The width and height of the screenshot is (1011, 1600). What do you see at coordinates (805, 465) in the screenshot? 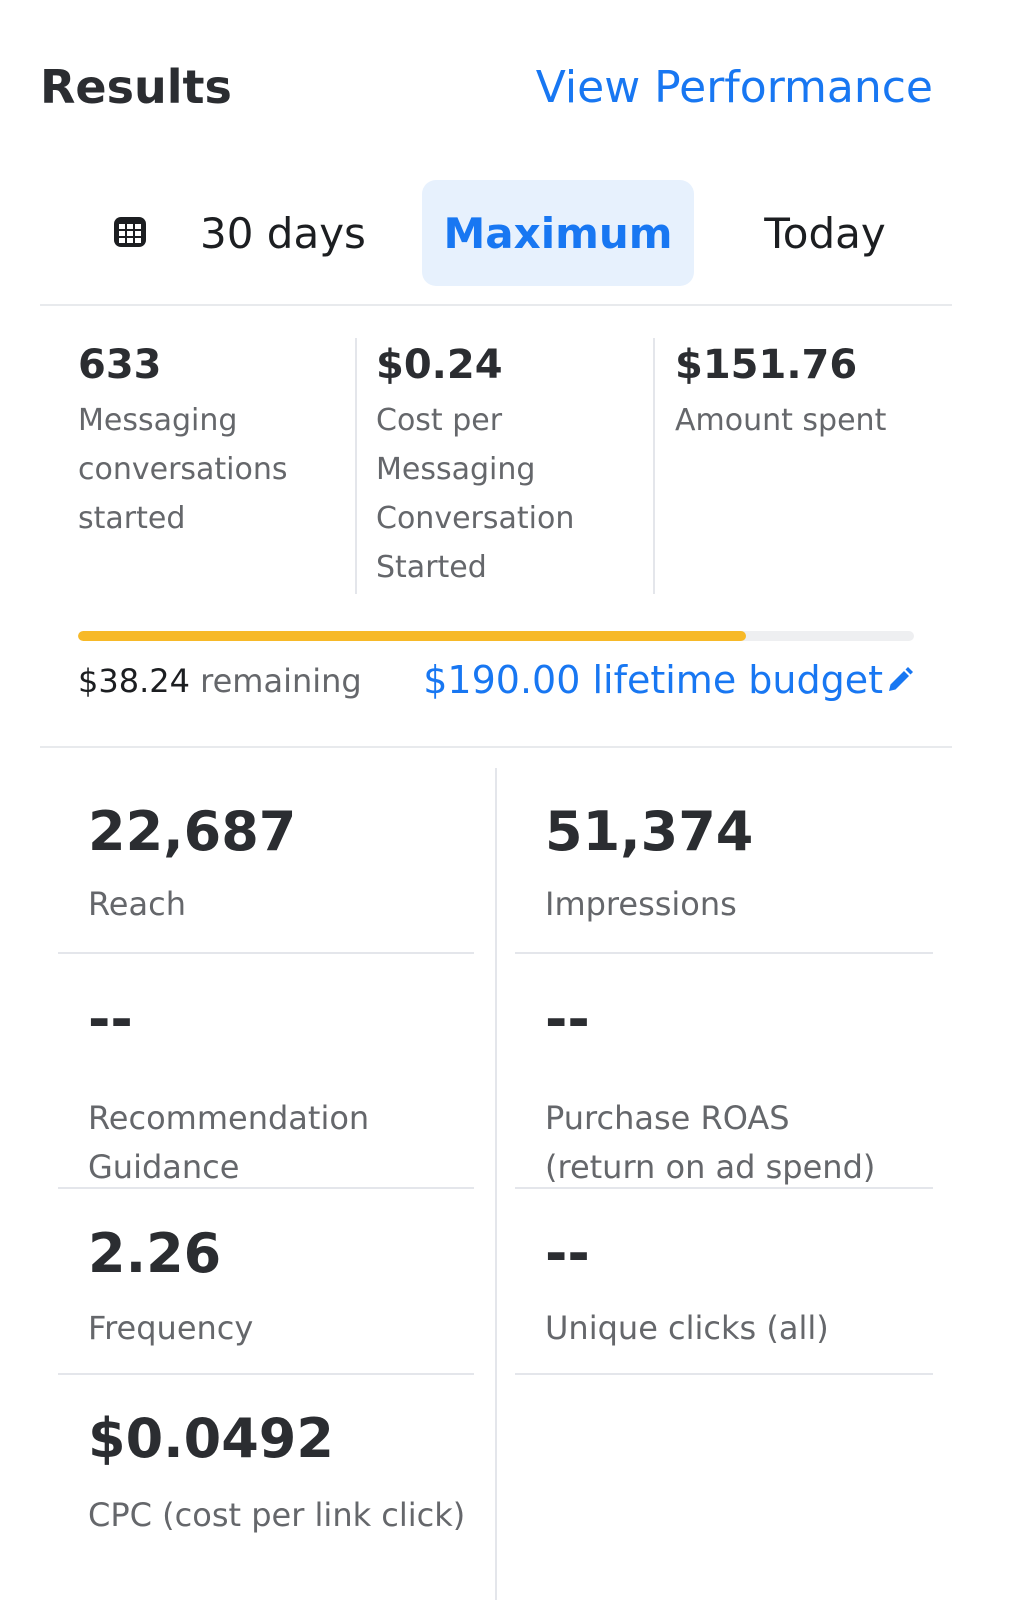
I see `kpi-amount-spent: $151.76 Amount spent` at bounding box center [805, 465].